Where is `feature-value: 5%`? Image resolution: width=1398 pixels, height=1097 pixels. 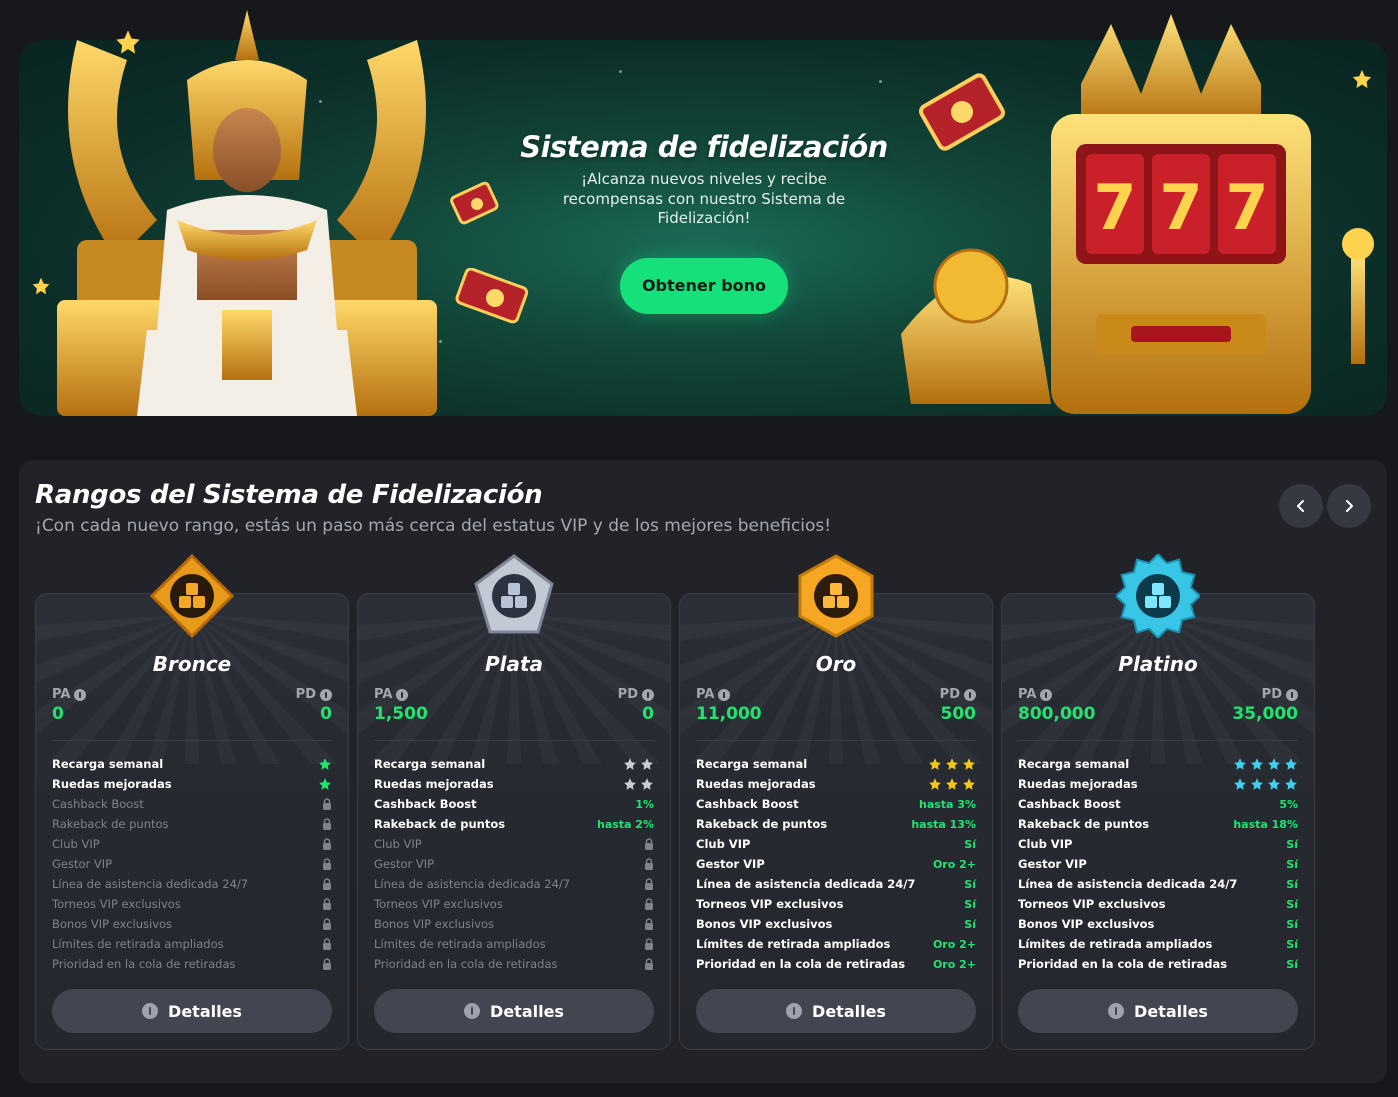 feature-value: 5% is located at coordinates (1288, 804).